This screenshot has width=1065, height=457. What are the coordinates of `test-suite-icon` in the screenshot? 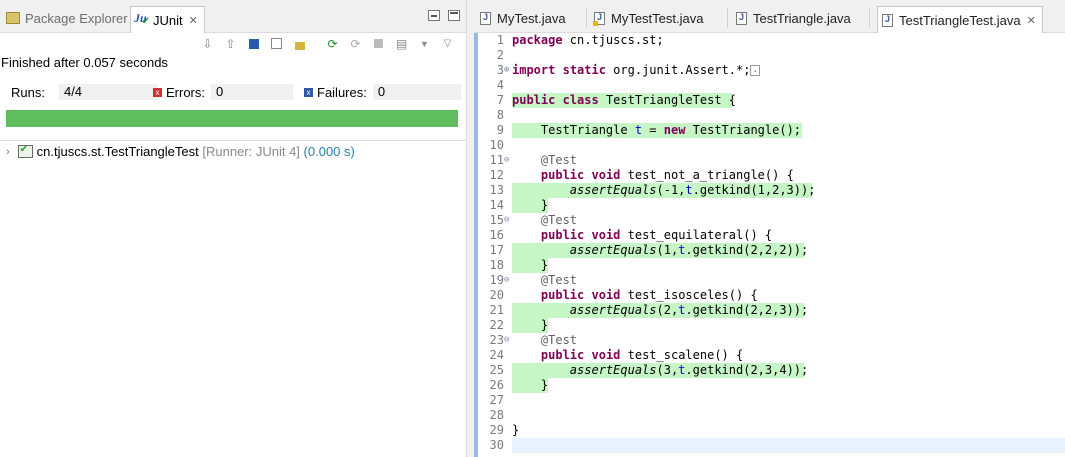 It's located at (25, 151).